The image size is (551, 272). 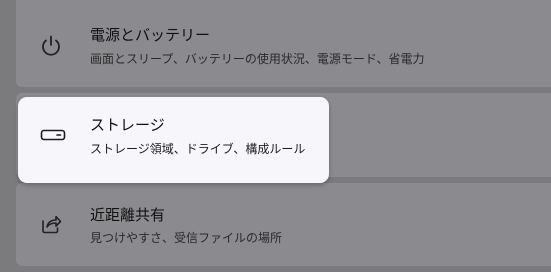 What do you see at coordinates (198, 149) in the screenshot?
I see `settings-item-description: ストレージ領域、ドライブ、構成ルール` at bounding box center [198, 149].